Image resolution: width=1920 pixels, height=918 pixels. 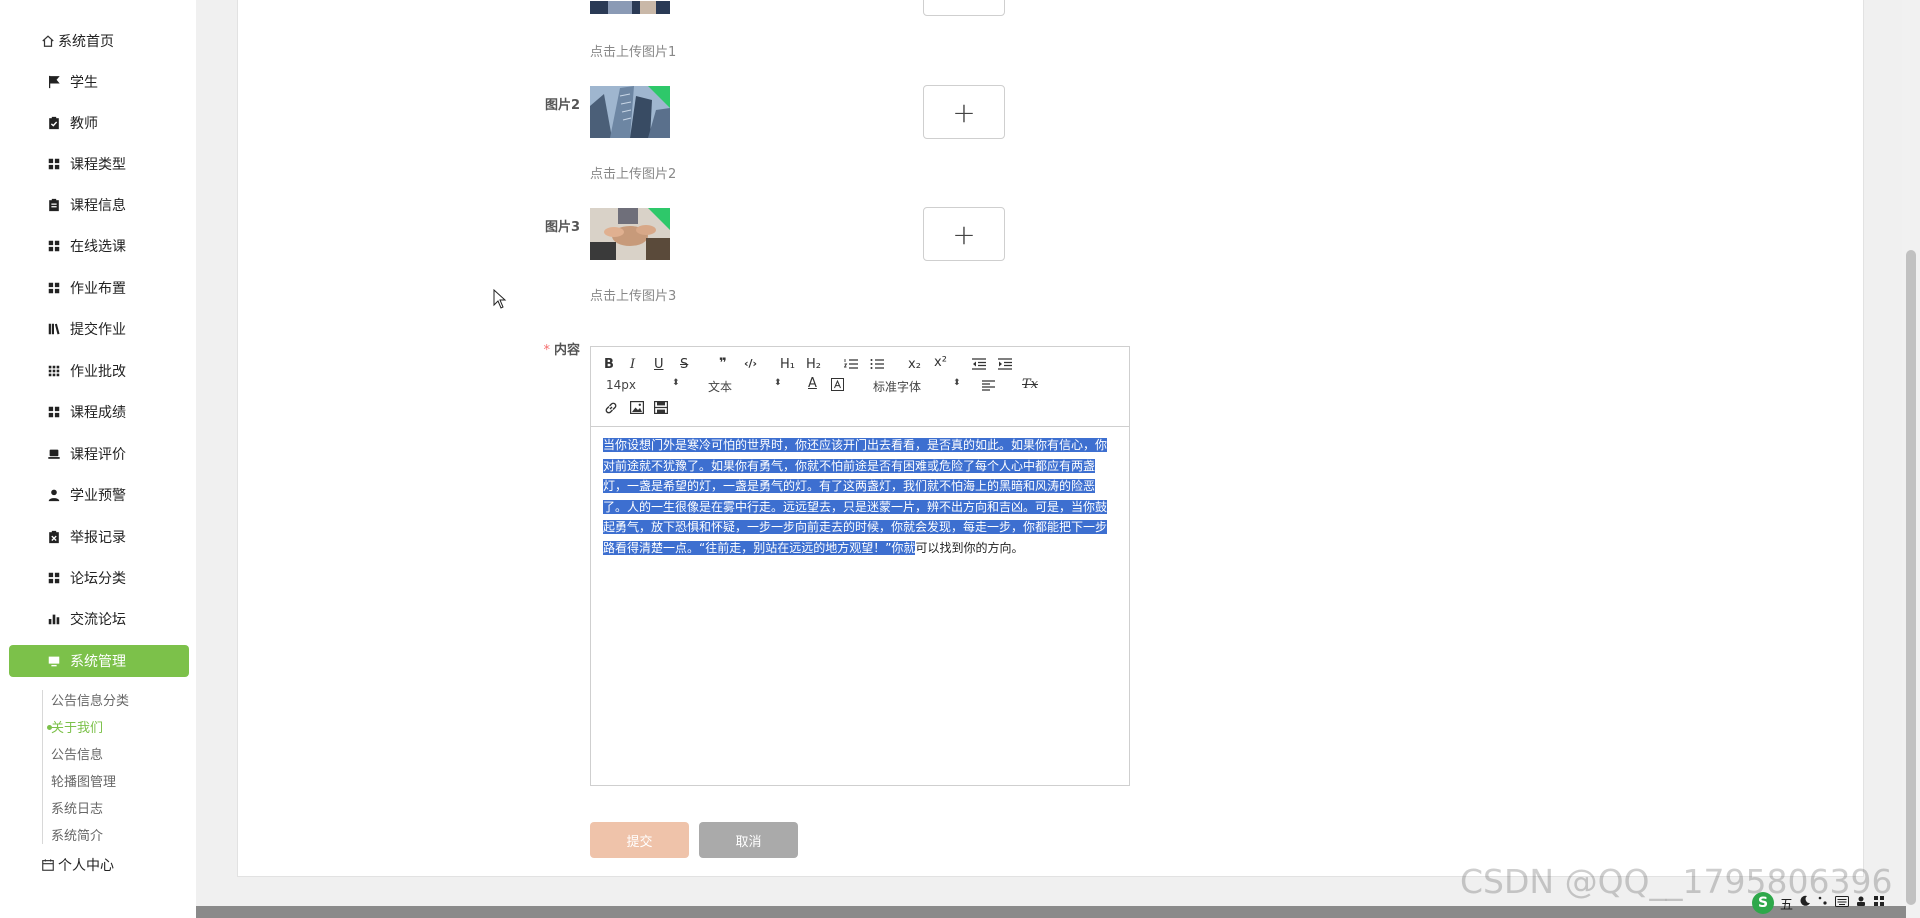 What do you see at coordinates (54, 329) in the screenshot?
I see `library-icon` at bounding box center [54, 329].